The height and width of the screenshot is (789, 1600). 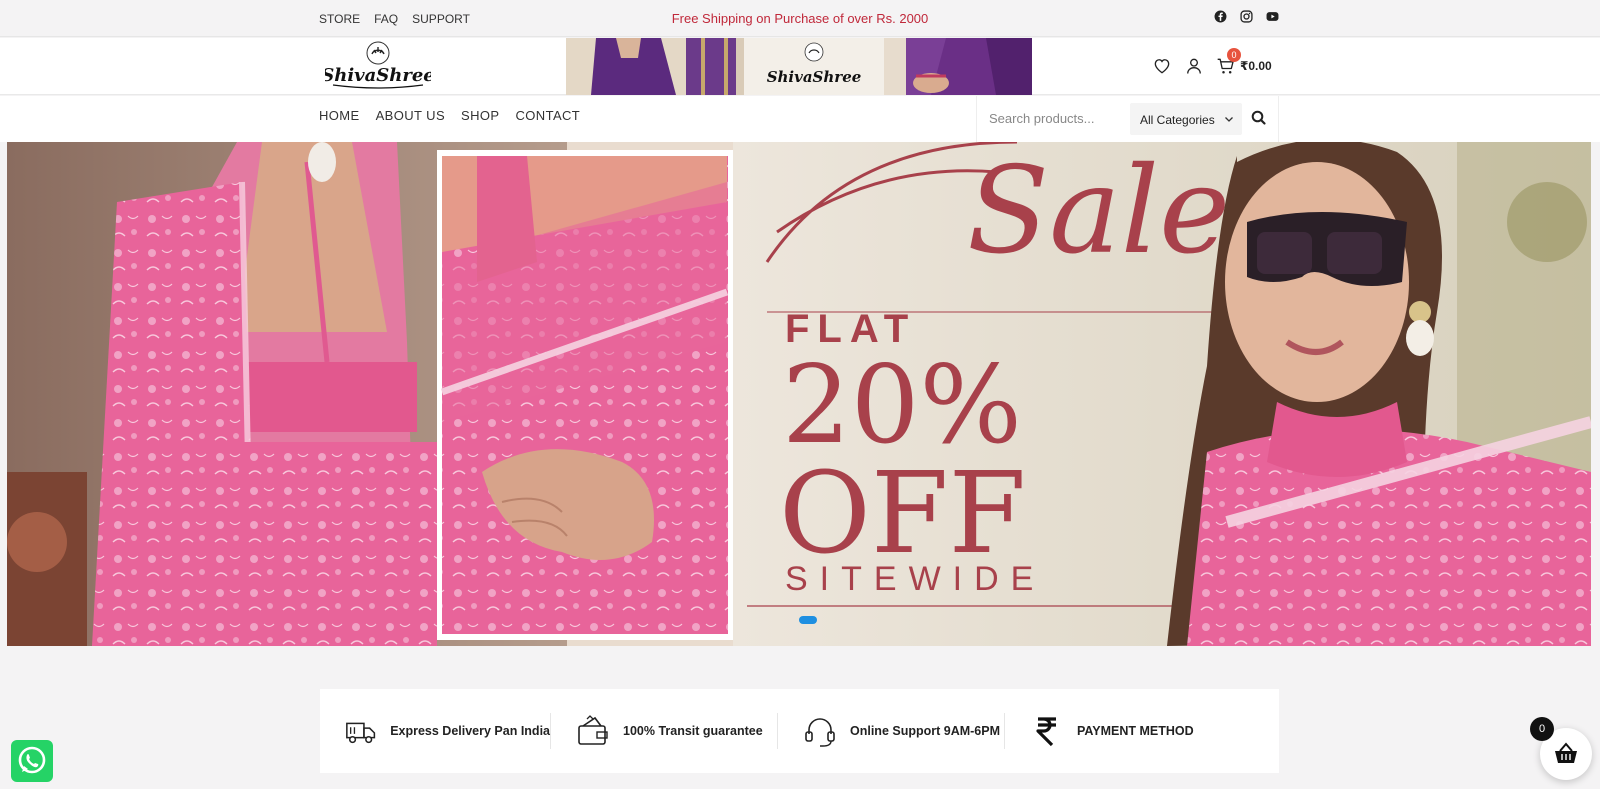 I want to click on nav-item-home: HOME, so click(x=339, y=115).